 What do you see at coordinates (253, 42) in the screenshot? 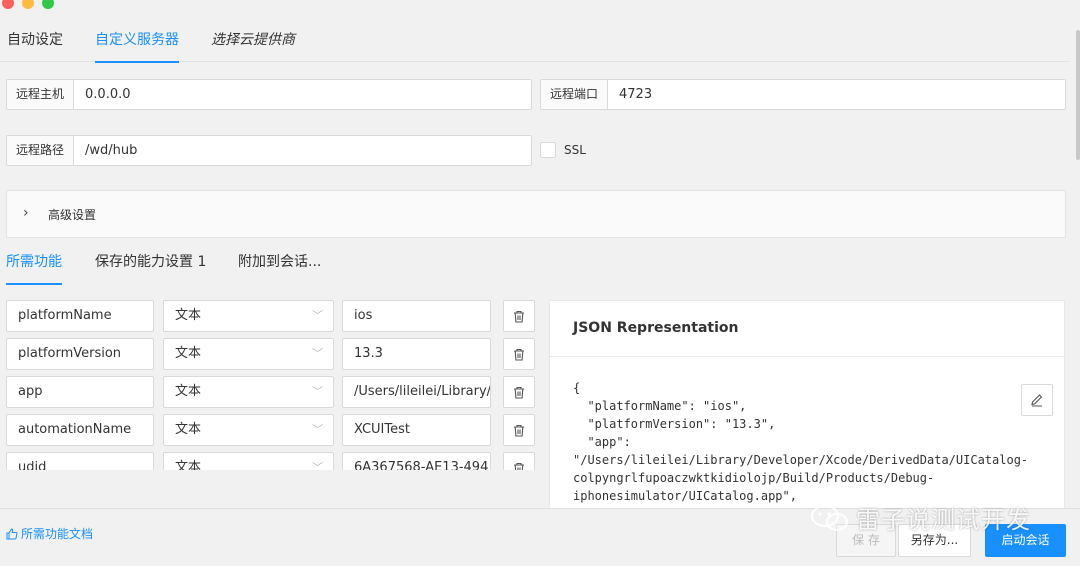
I see `tab-cloud-provider: 选择云提供商` at bounding box center [253, 42].